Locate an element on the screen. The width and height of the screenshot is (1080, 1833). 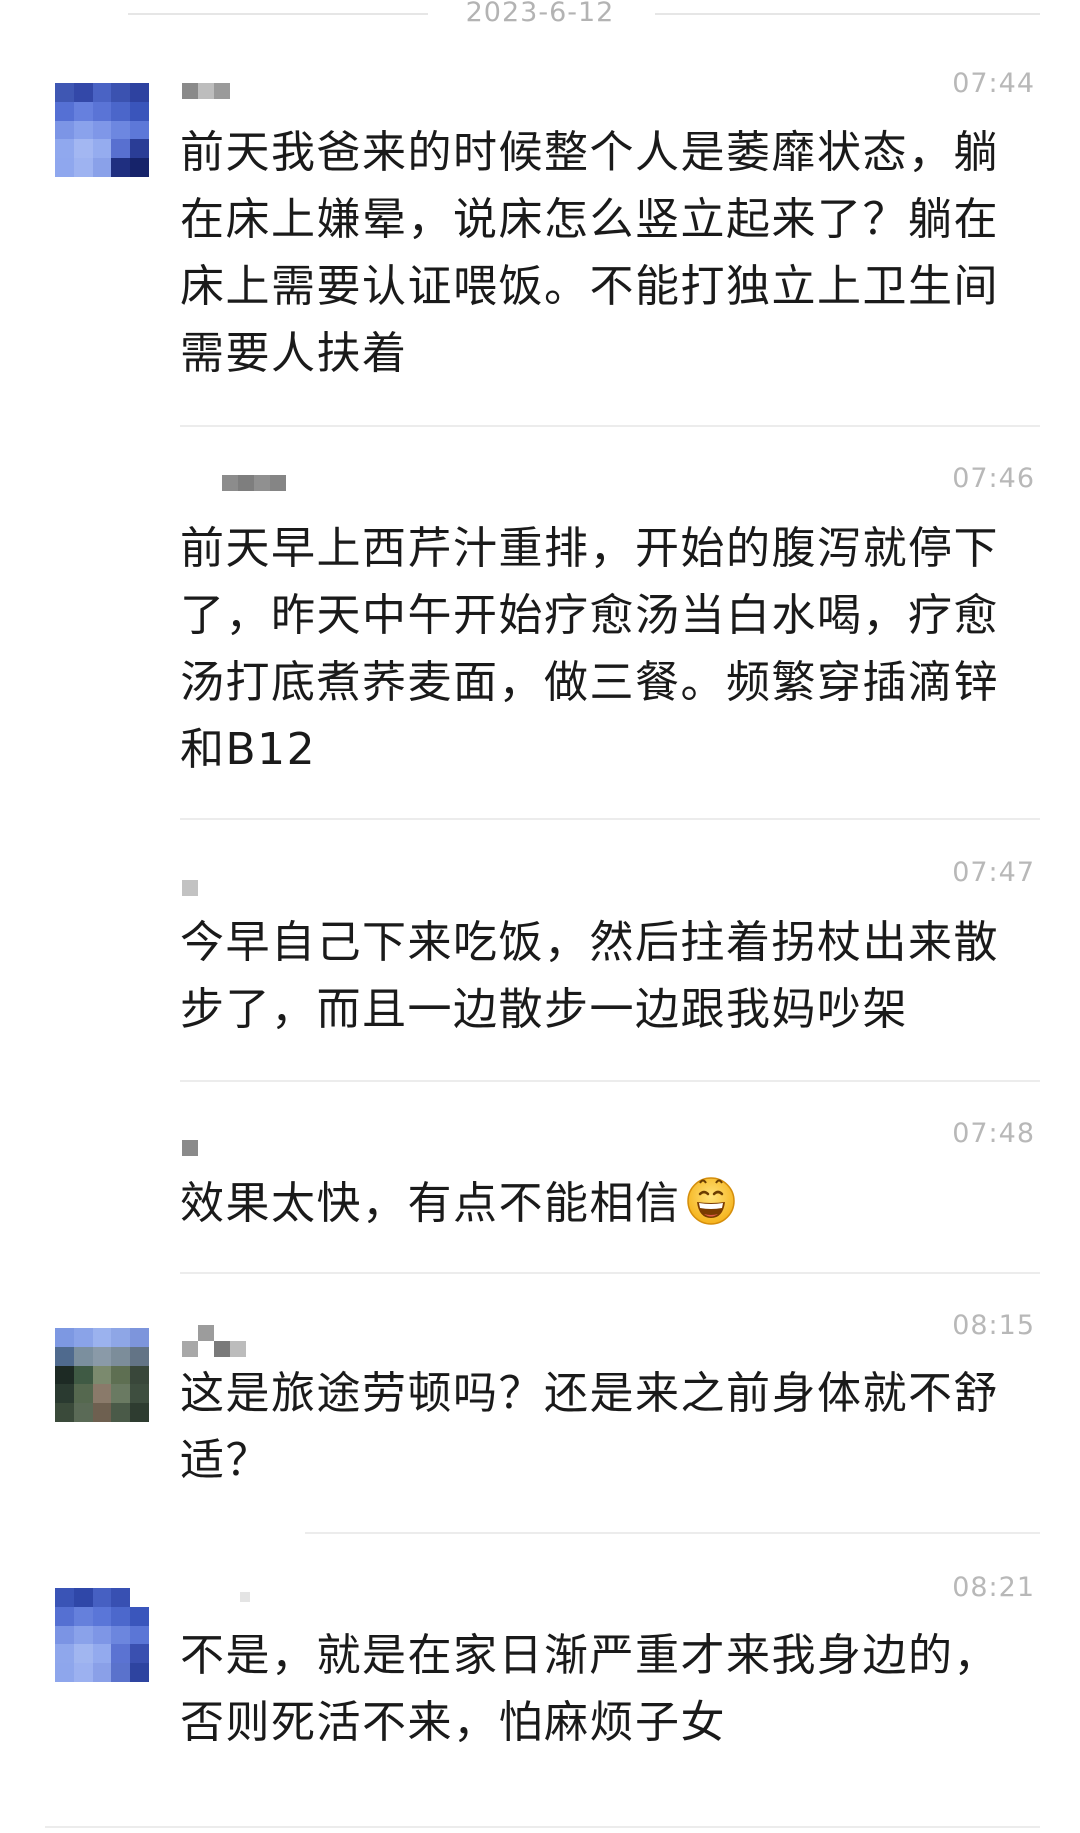
message-time: 08:21 is located at coordinates (993, 1587).